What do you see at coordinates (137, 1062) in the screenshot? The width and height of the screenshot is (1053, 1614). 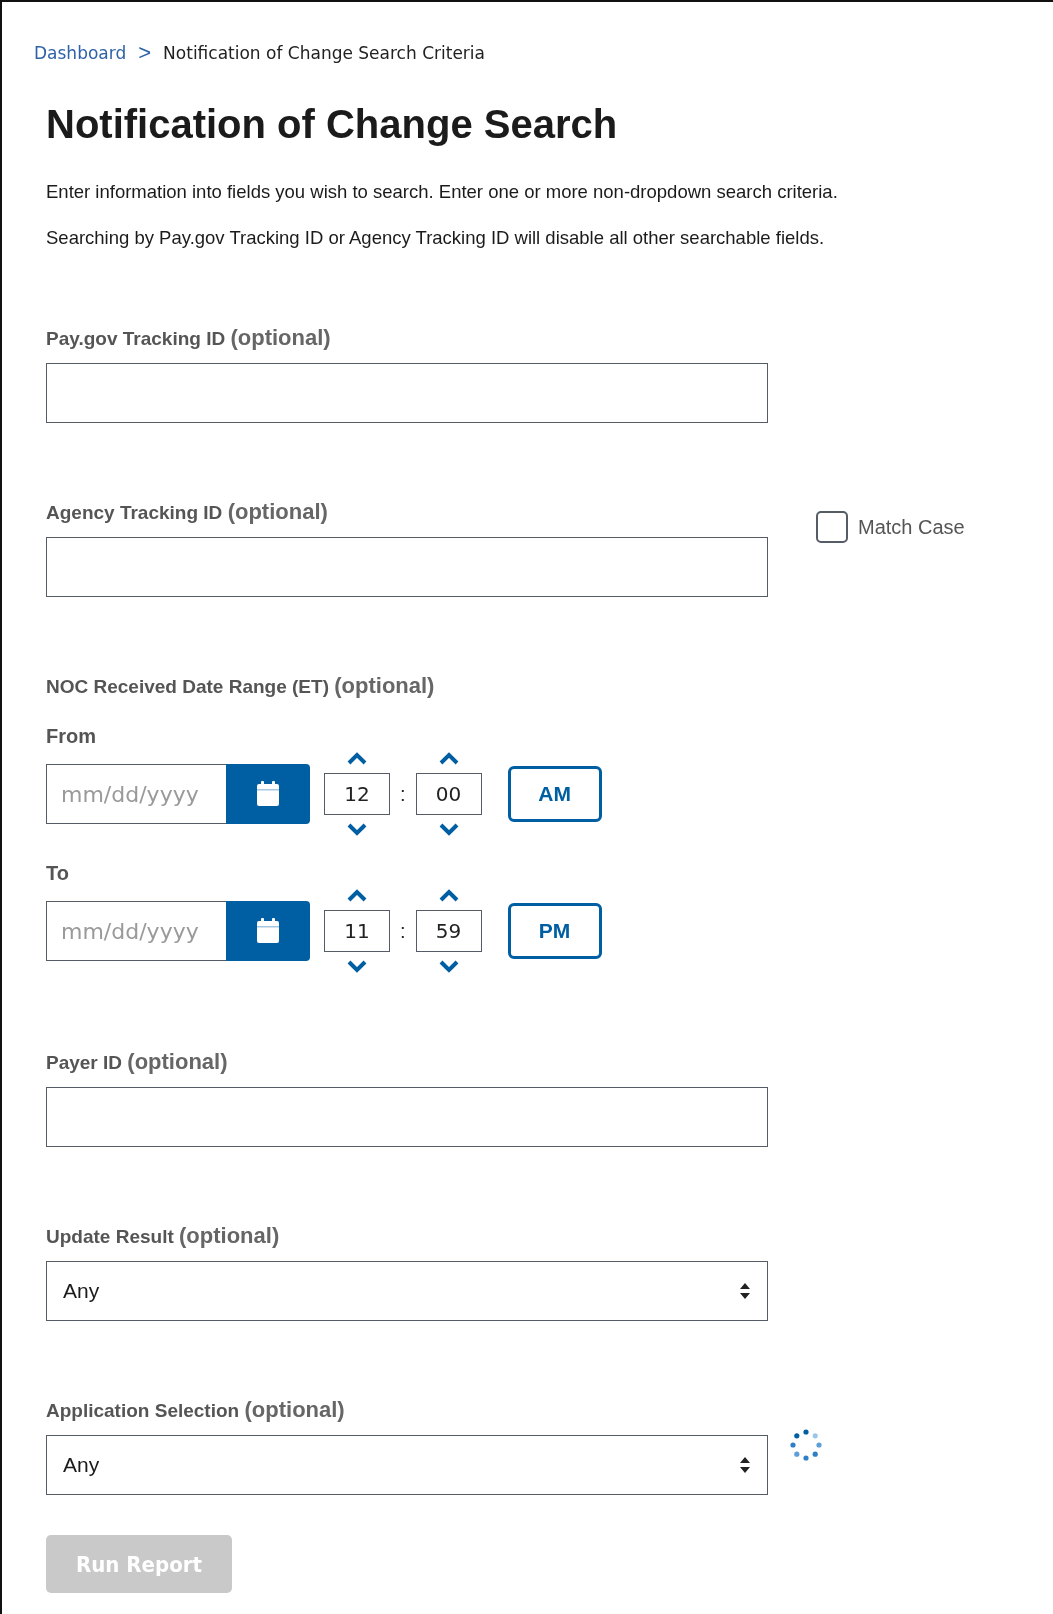 I see `field-label: Payer ID (optional)` at bounding box center [137, 1062].